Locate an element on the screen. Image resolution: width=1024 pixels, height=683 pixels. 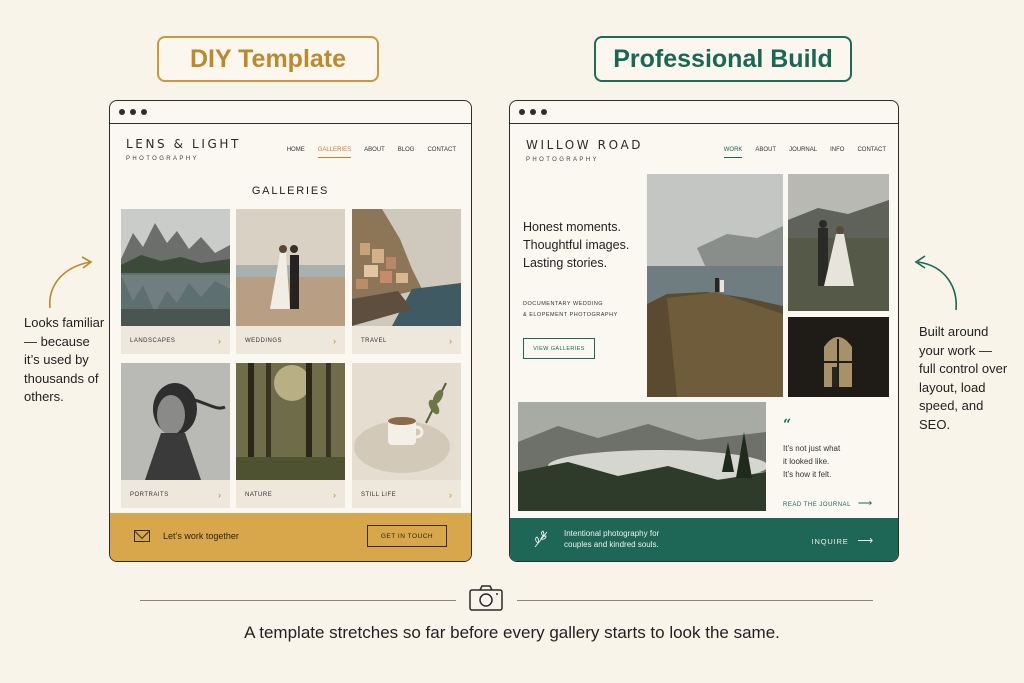
read-journal-link: READ THE JOURNAL ⟶ is located at coordinates (828, 503).